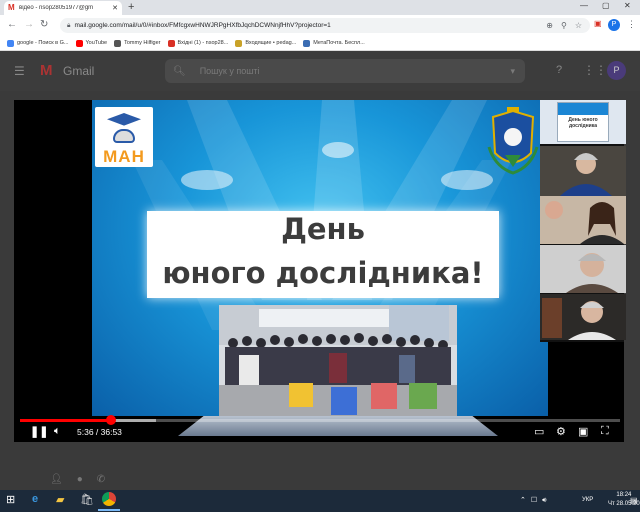 The height and width of the screenshot is (512, 640). I want to click on maximize-icon: ▢, so click(606, 5).